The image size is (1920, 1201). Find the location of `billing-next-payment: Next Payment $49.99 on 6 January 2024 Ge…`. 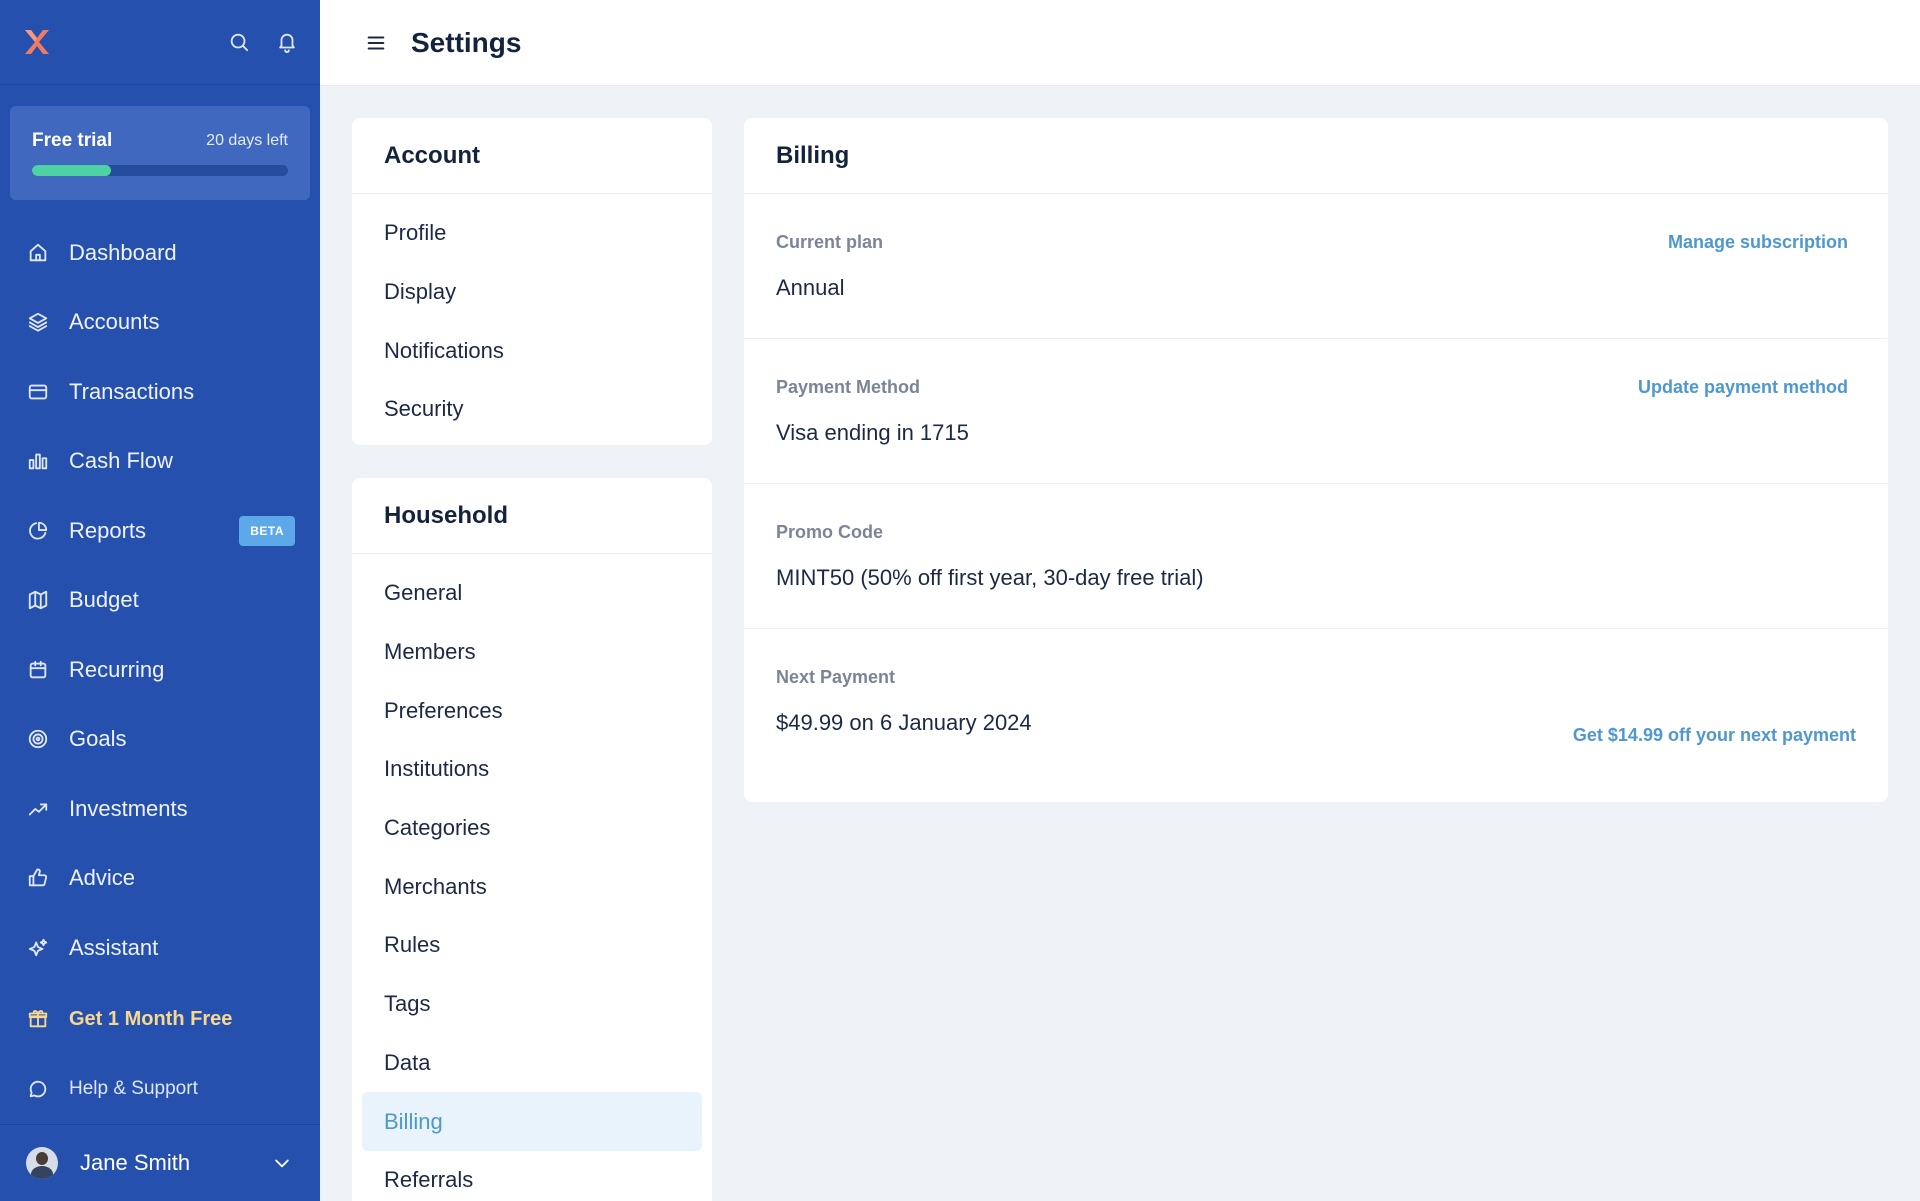

billing-next-payment: Next Payment $49.99 on 6 January 2024 Ge… is located at coordinates (1316, 714).